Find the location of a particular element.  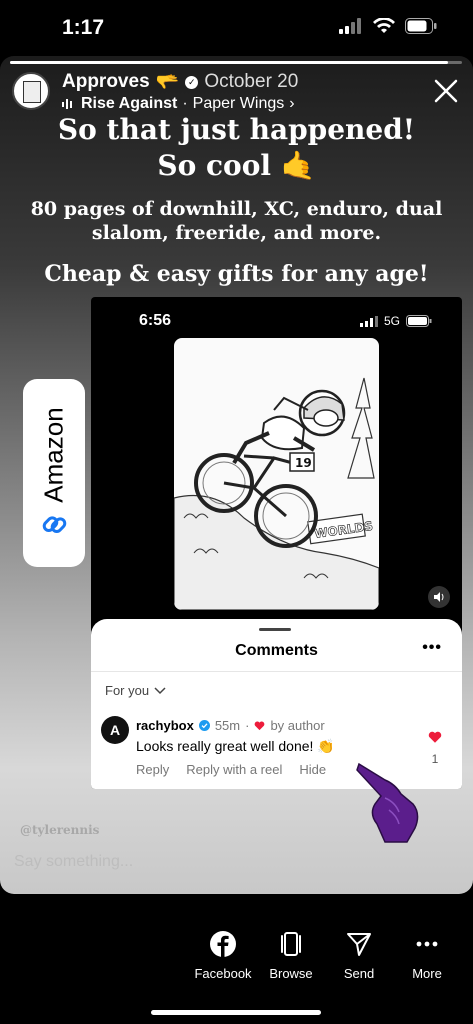

music-song: Paper Wings is located at coordinates (238, 103).